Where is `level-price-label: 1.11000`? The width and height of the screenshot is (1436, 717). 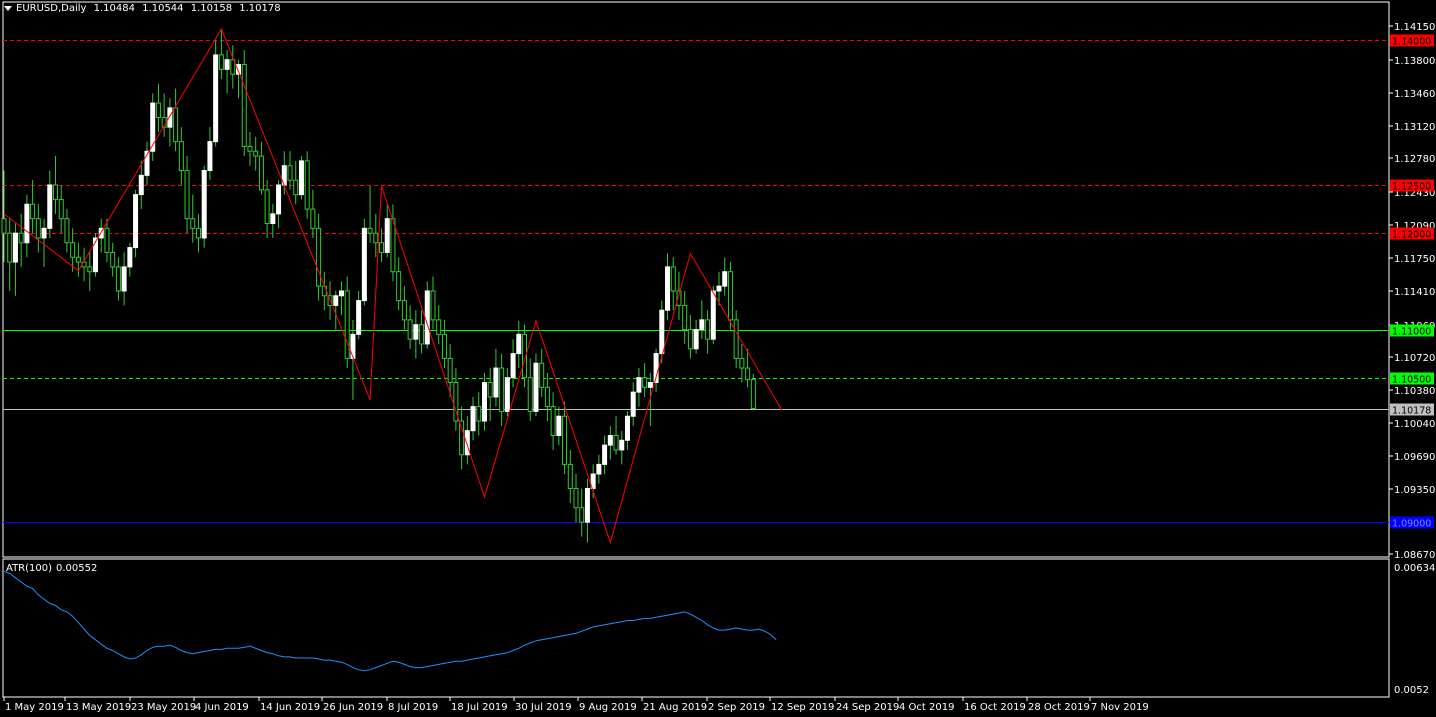
level-price-label: 1.11000 is located at coordinates (1411, 332).